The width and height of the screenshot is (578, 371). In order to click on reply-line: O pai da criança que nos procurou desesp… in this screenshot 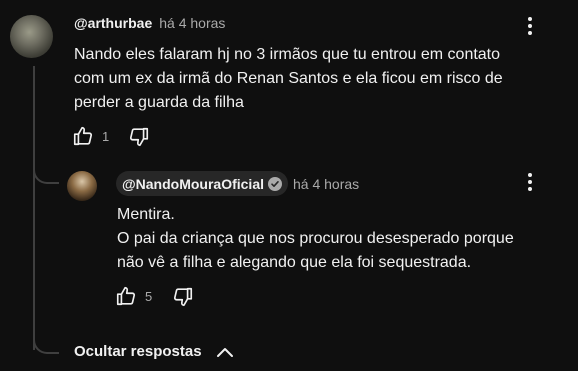, I will do `click(315, 238)`.